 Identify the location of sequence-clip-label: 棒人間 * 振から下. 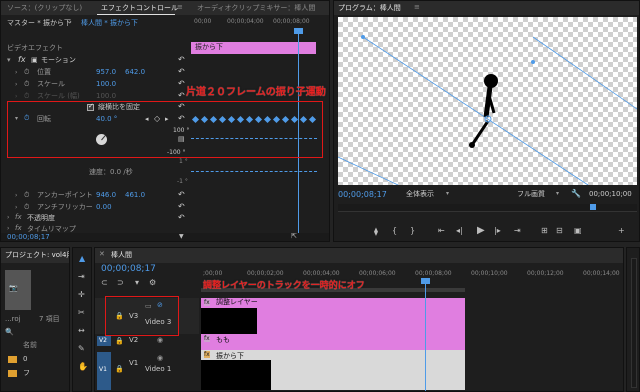
(109, 23).